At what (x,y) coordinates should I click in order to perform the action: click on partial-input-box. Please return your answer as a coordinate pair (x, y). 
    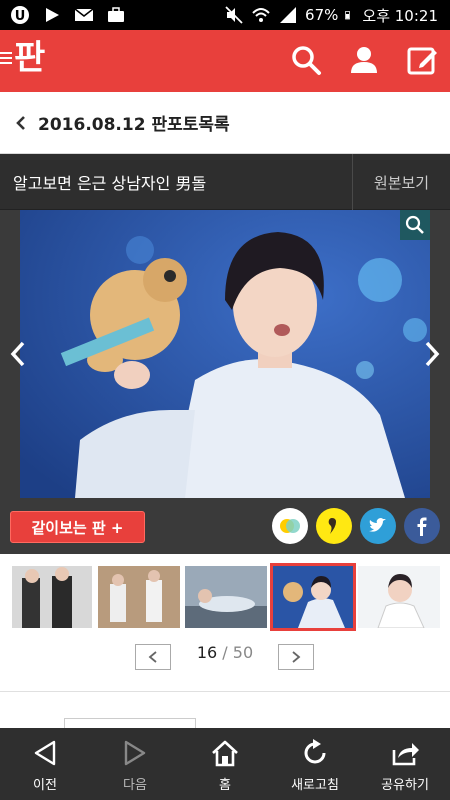
    Looking at the image, I should click on (130, 723).